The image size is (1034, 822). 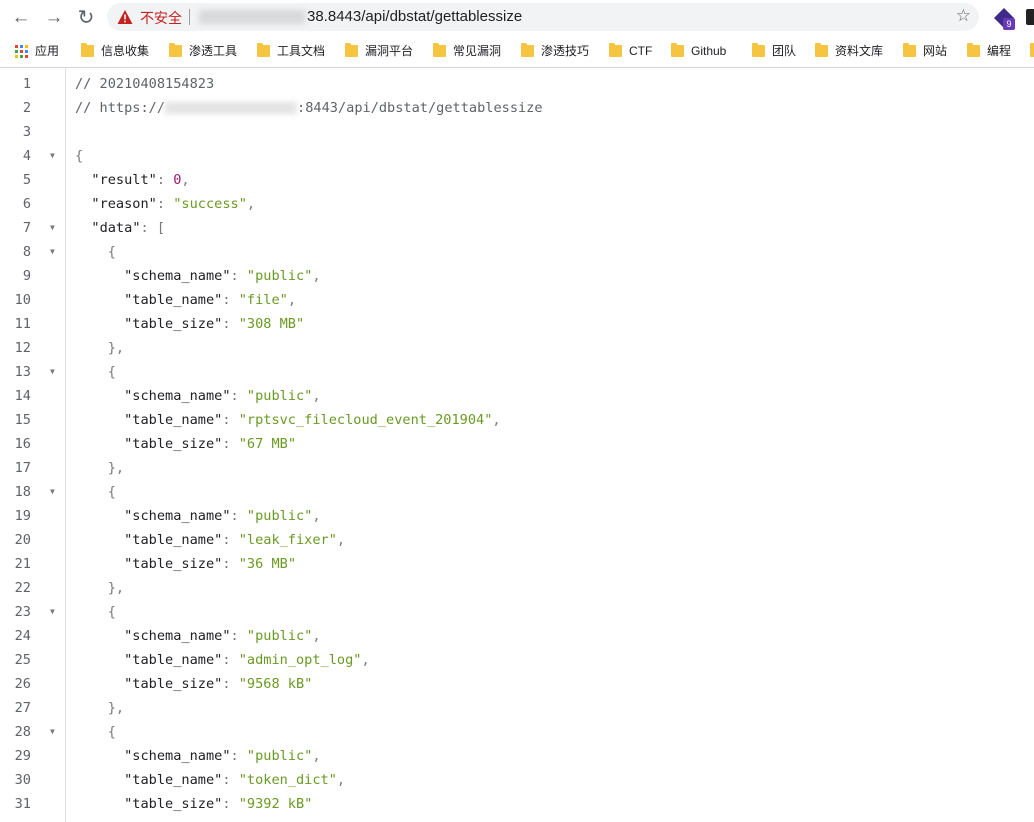 I want to click on line-number: 23, so click(x=22, y=612).